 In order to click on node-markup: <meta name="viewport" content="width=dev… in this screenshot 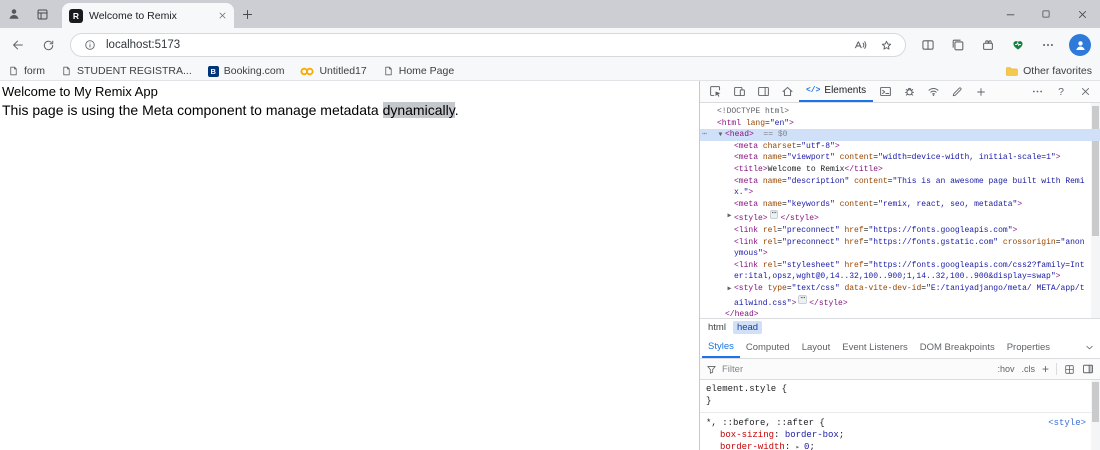, I will do `click(897, 158)`.